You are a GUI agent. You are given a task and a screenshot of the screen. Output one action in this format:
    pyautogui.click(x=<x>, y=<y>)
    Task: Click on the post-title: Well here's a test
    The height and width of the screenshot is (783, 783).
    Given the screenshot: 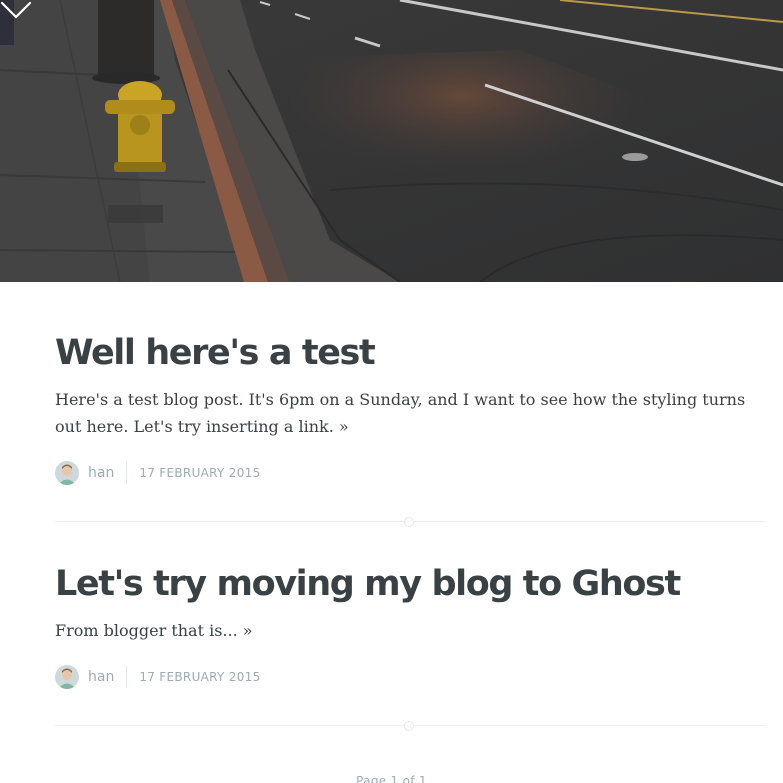 What is the action you would take?
    pyautogui.click(x=410, y=353)
    